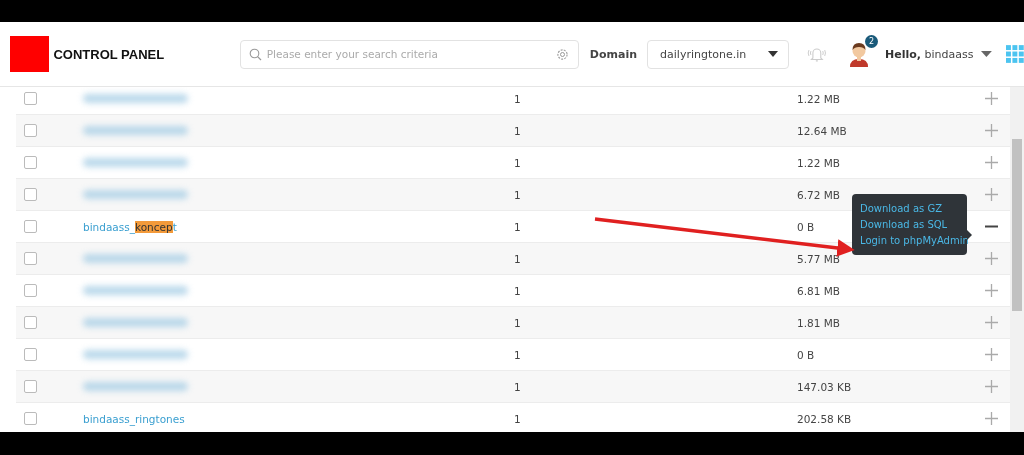 The width and height of the screenshot is (1024, 455). I want to click on scrollbar, so click(1017, 259).